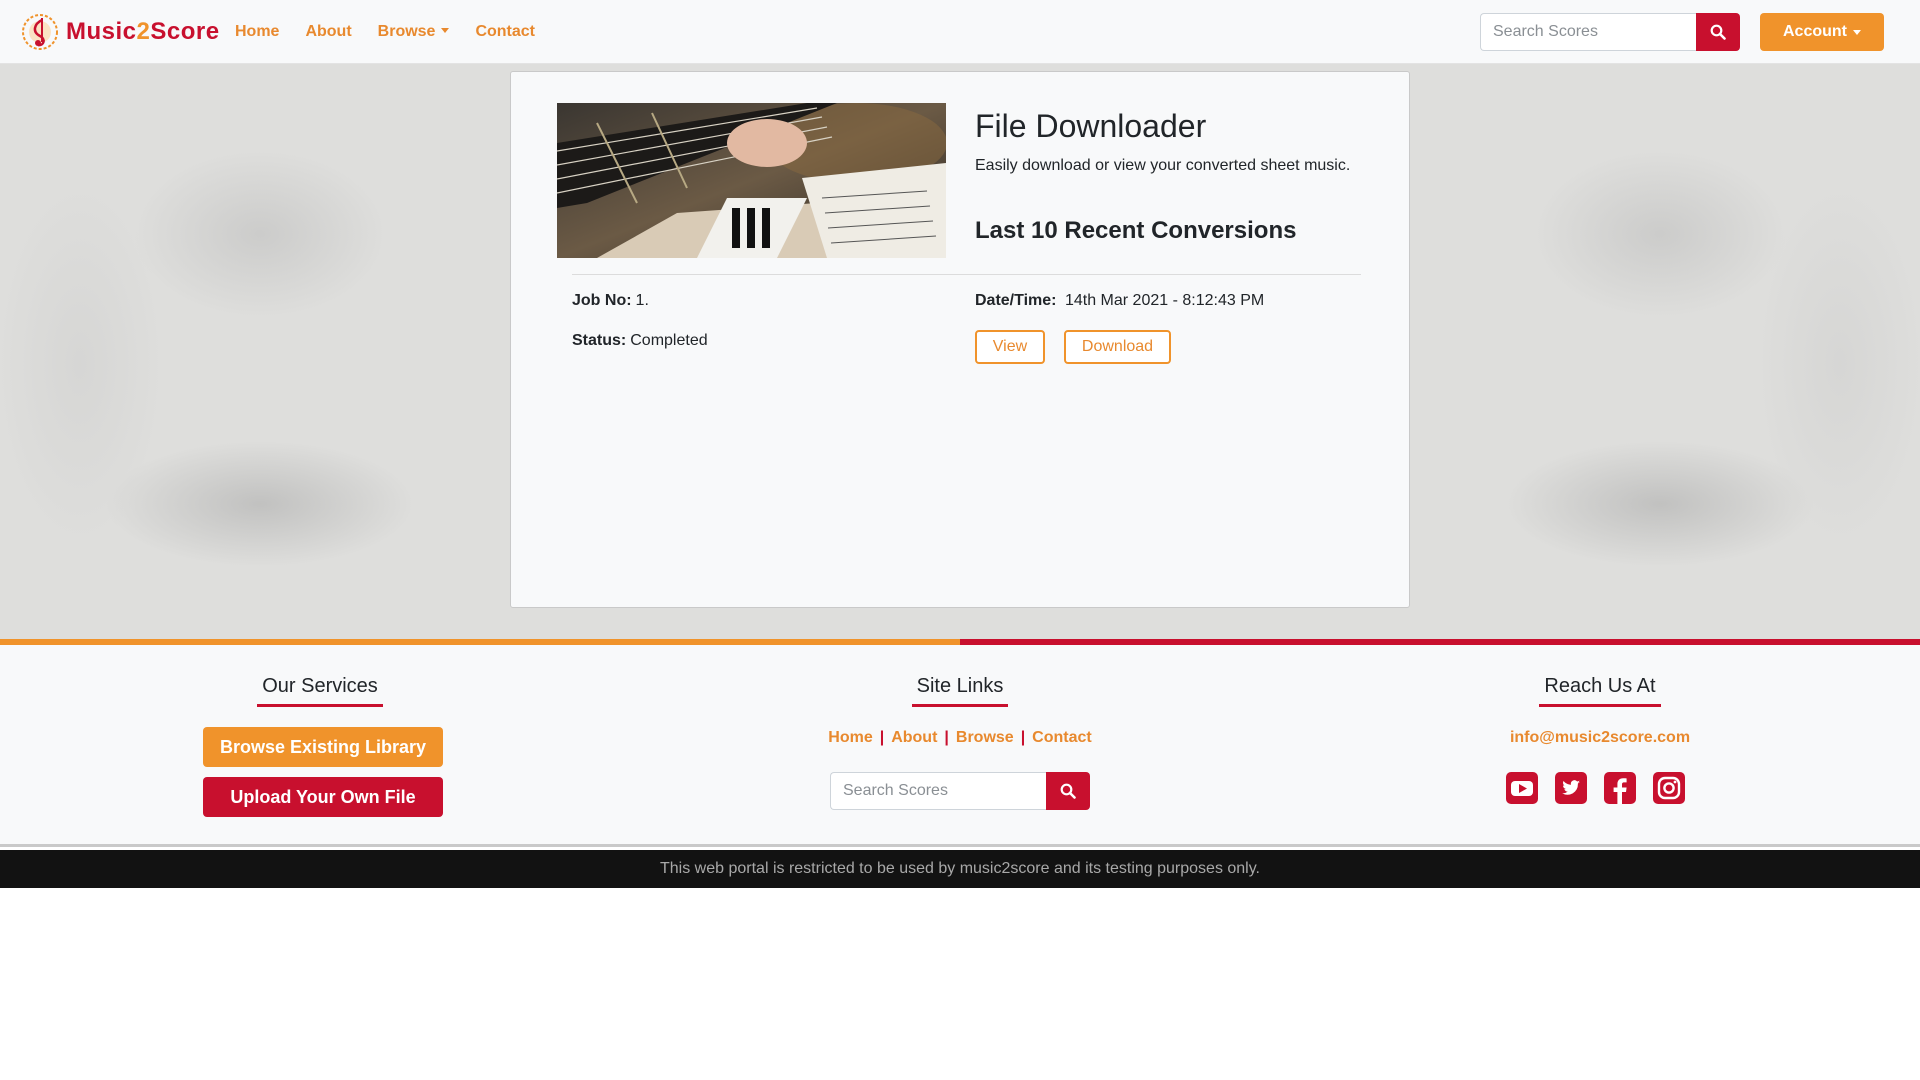 This screenshot has width=1920, height=1080. I want to click on music-note-logo-icon, so click(40, 32).